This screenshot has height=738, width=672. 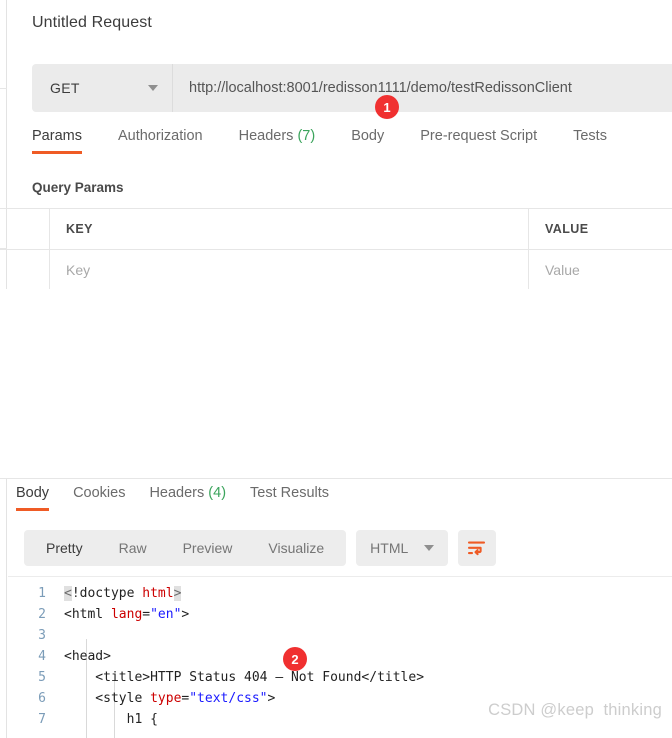 What do you see at coordinates (123, 593) in the screenshot?
I see `code-text: <!doctype html>` at bounding box center [123, 593].